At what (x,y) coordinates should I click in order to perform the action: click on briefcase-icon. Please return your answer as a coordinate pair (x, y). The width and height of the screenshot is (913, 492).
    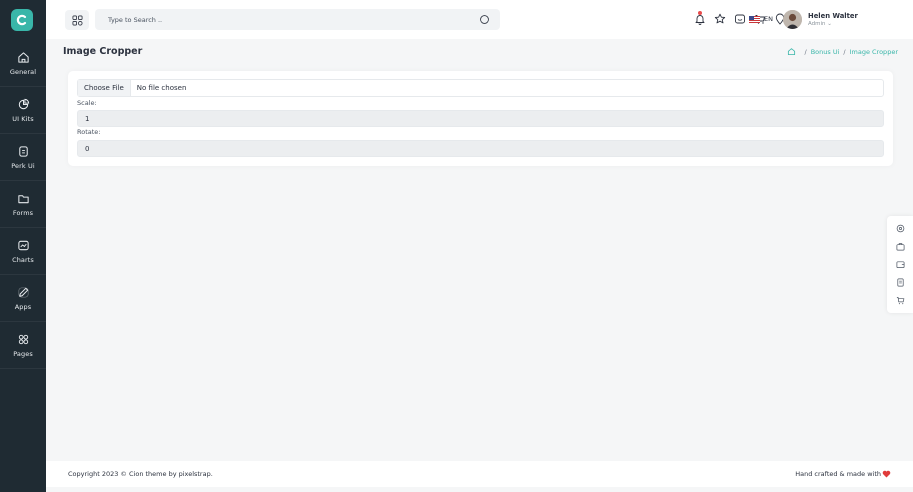
    Looking at the image, I should click on (900, 246).